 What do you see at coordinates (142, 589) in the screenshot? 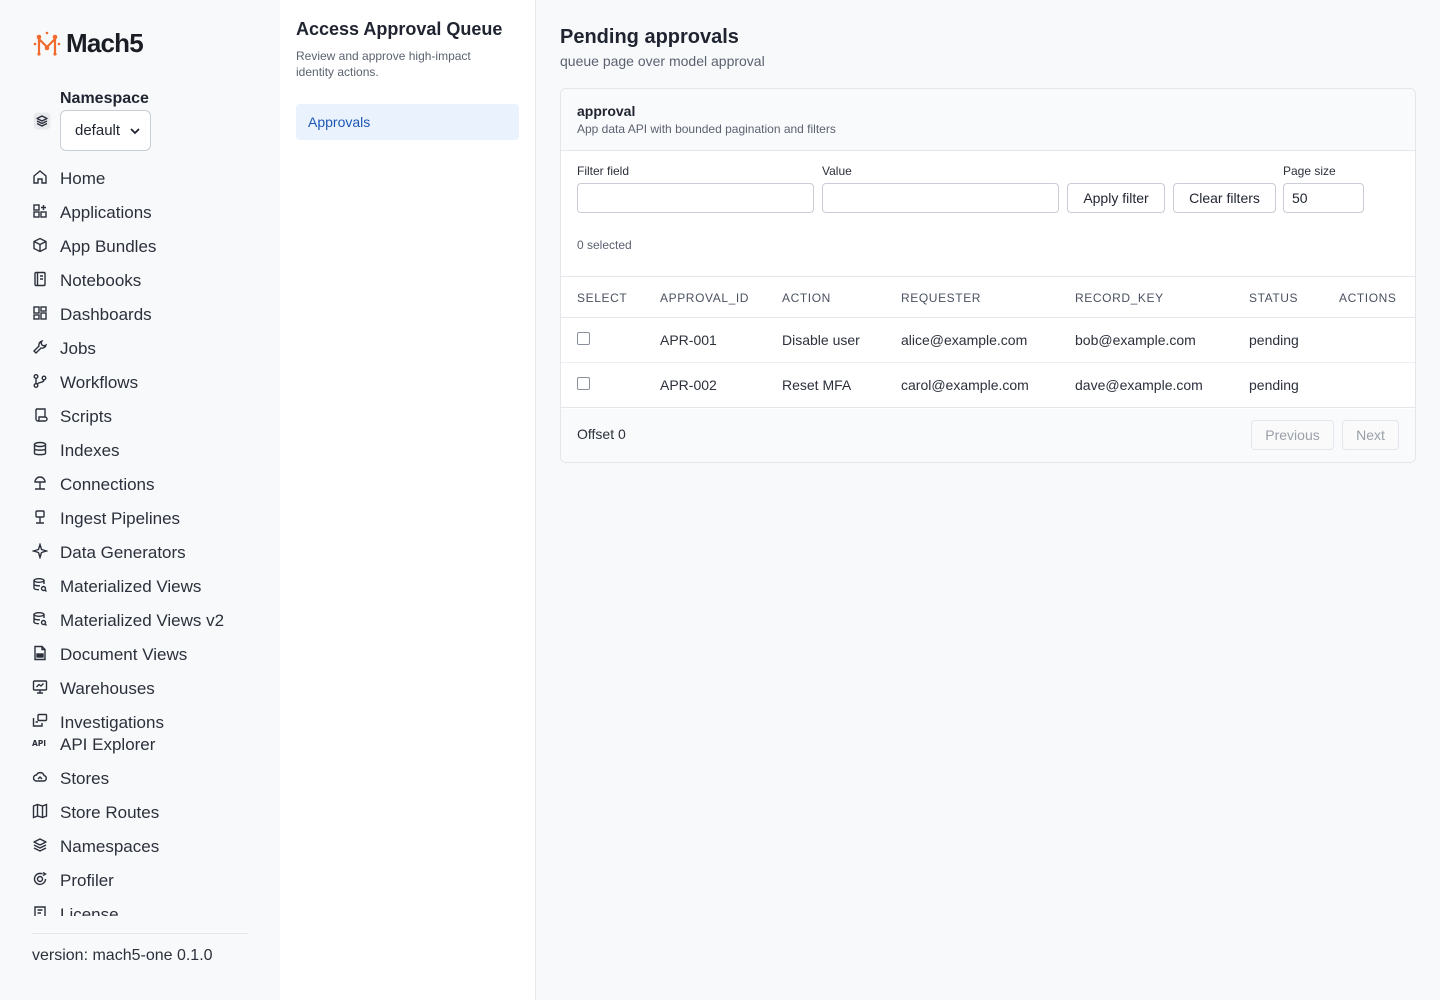
I see `nav-item-materialized-views: Materialized Views` at bounding box center [142, 589].